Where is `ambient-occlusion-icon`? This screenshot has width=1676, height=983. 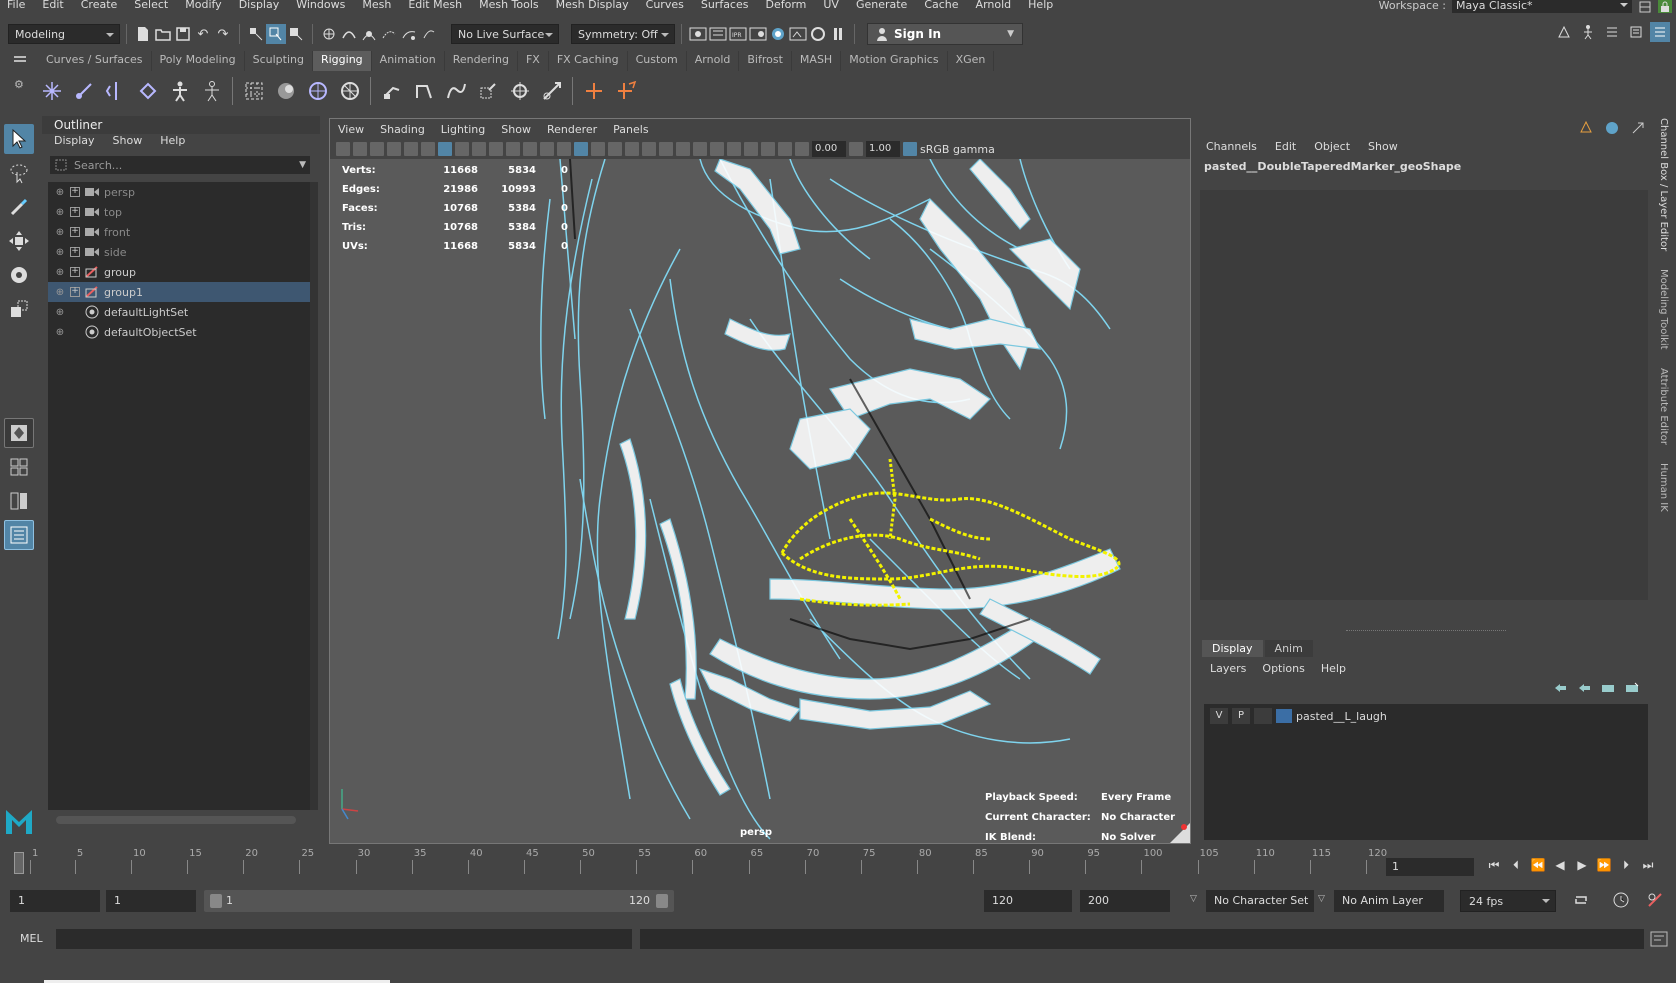
ambient-occlusion-icon is located at coordinates (666, 149).